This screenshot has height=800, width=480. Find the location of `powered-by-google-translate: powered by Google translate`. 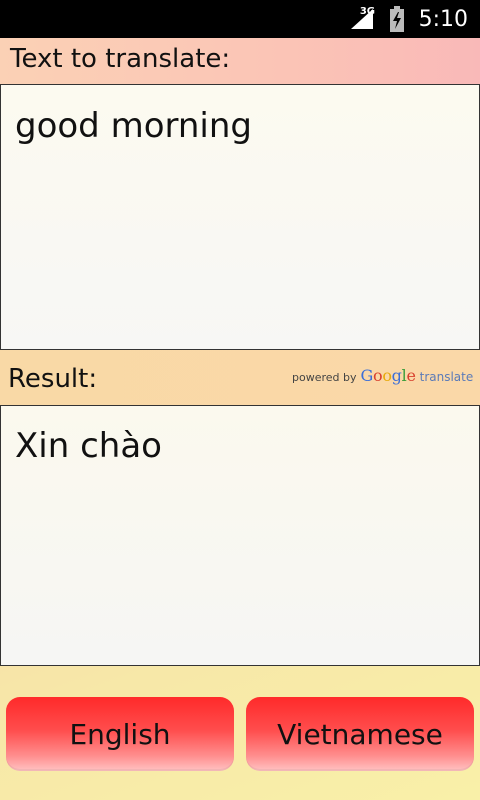

powered-by-google-translate: powered by Google translate is located at coordinates (382, 375).